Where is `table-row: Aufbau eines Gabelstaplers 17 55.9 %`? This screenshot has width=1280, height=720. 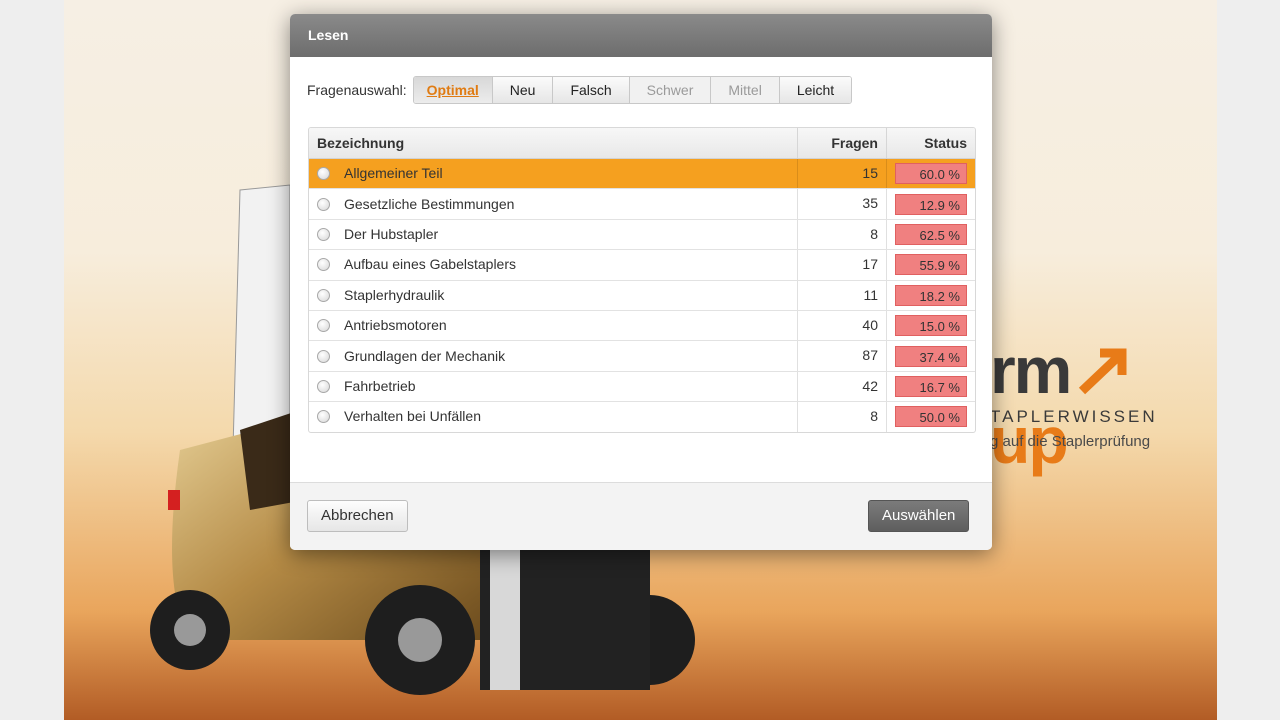 table-row: Aufbau eines Gabelstaplers 17 55.9 % is located at coordinates (642, 265).